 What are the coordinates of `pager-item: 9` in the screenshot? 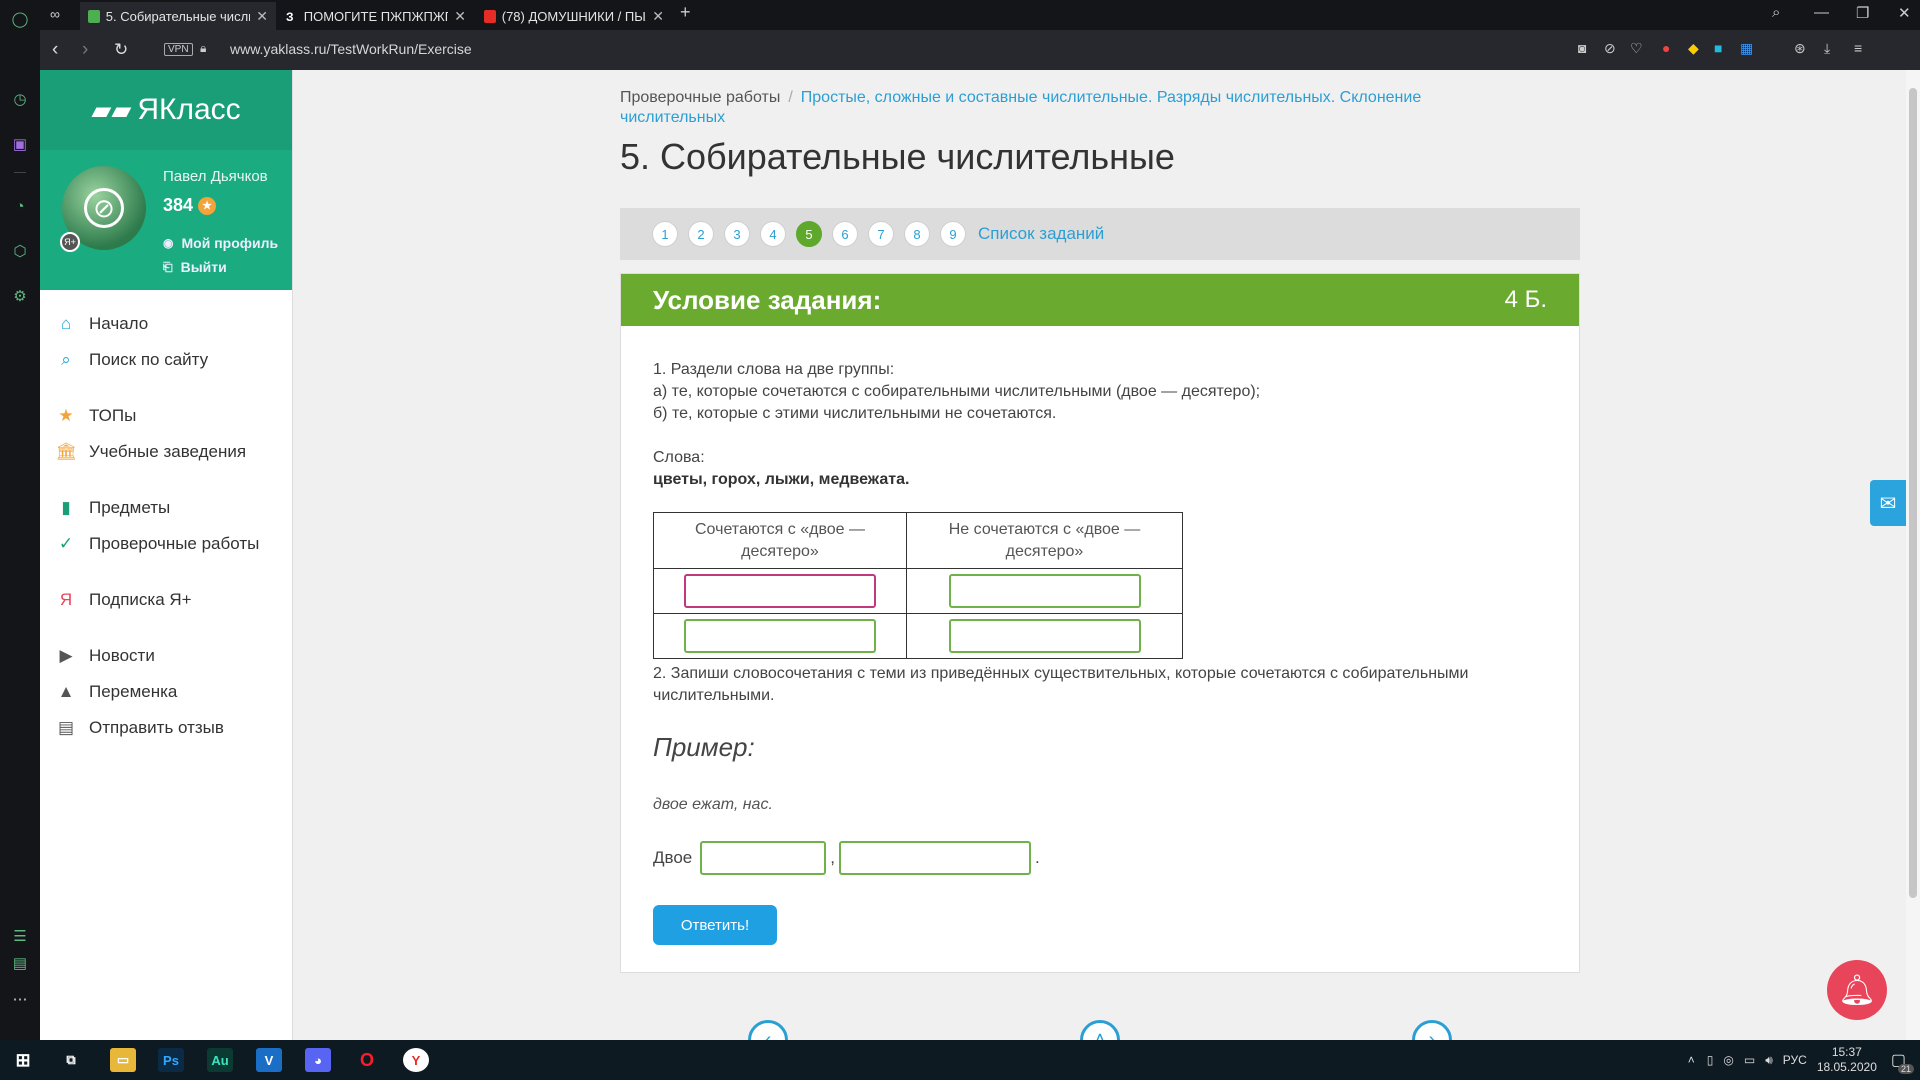 It's located at (953, 234).